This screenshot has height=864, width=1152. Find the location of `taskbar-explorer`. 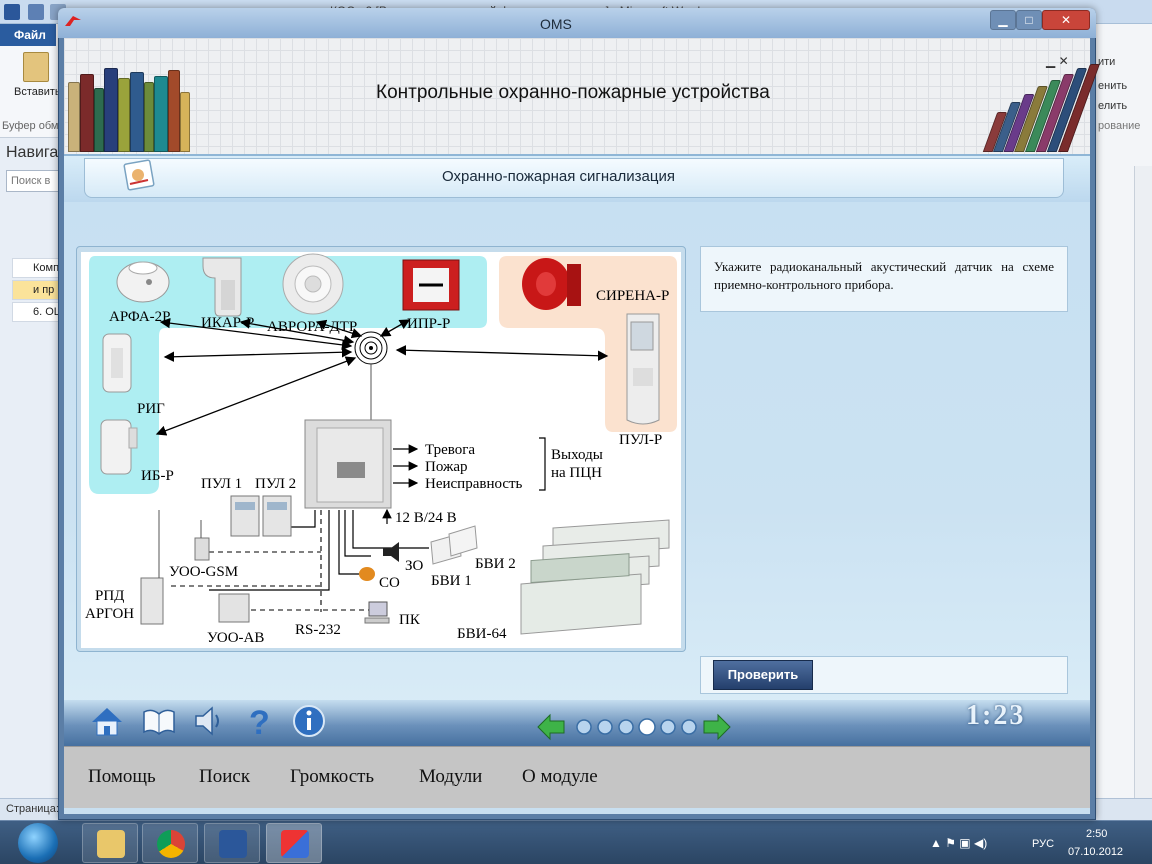

taskbar-explorer is located at coordinates (110, 843).